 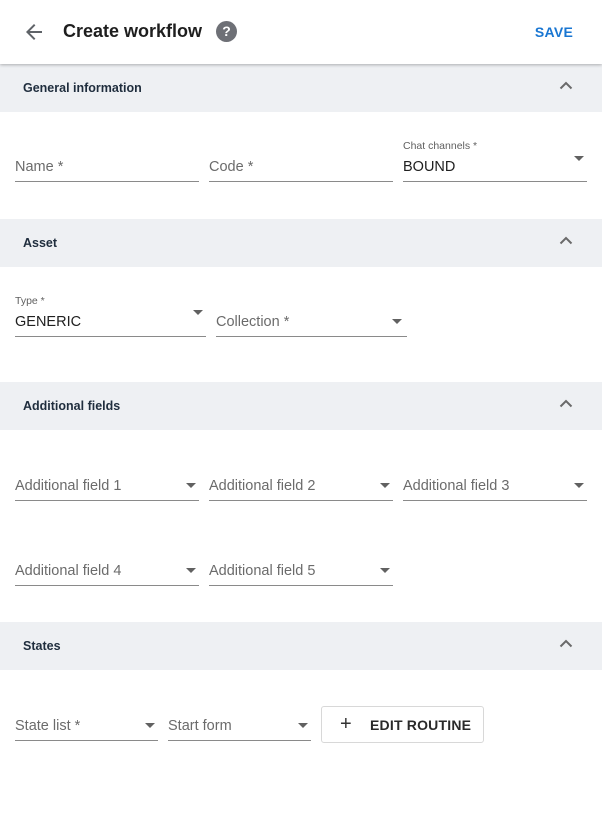 I want to click on section-title: General information, so click(x=82, y=88).